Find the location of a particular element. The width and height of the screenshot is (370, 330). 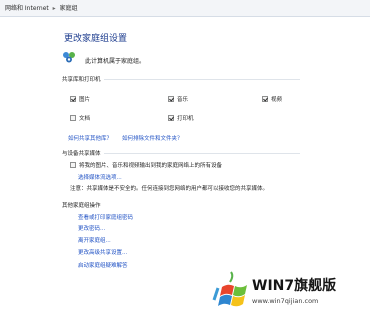

checkbox-printers: 打印机 is located at coordinates (181, 118).